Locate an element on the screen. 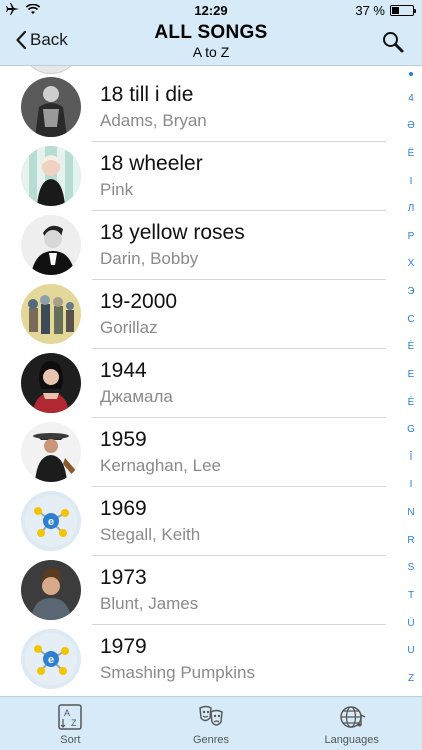 This screenshot has height=750, width=422. song-row: 1959 Kernaghan, Lee is located at coordinates (201, 452).